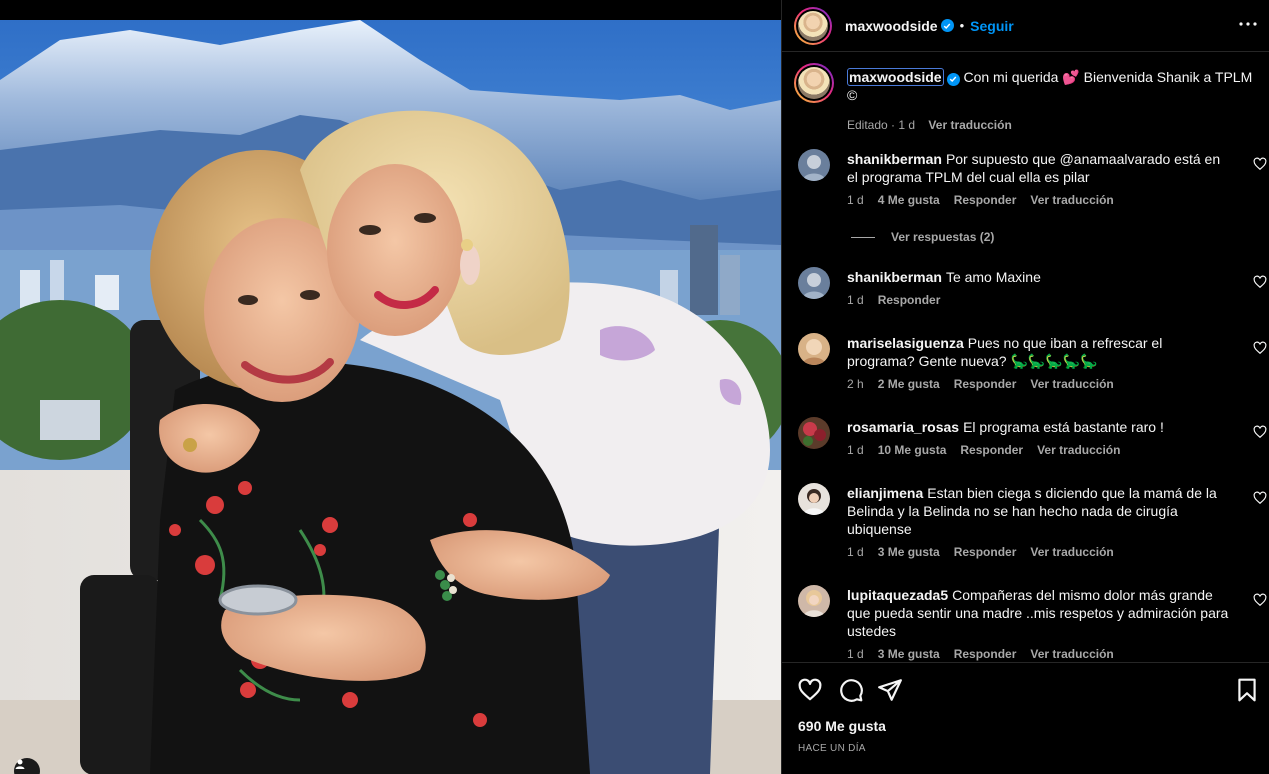 This screenshot has width=1269, height=774. I want to click on bookmark-icon, so click(1247, 690).